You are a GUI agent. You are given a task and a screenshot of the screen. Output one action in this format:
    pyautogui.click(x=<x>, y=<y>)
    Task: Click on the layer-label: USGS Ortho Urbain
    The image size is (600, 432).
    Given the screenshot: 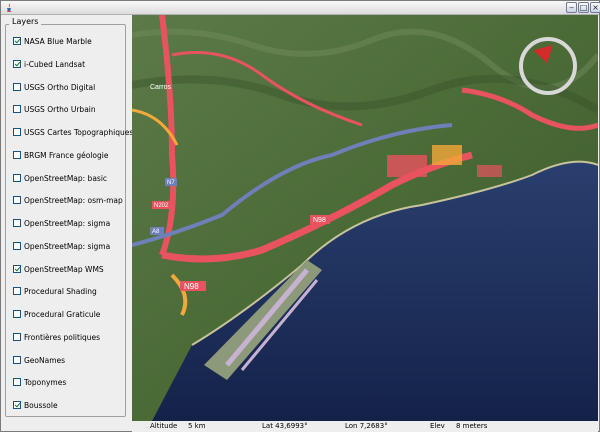 What is the action you would take?
    pyautogui.click(x=60, y=109)
    